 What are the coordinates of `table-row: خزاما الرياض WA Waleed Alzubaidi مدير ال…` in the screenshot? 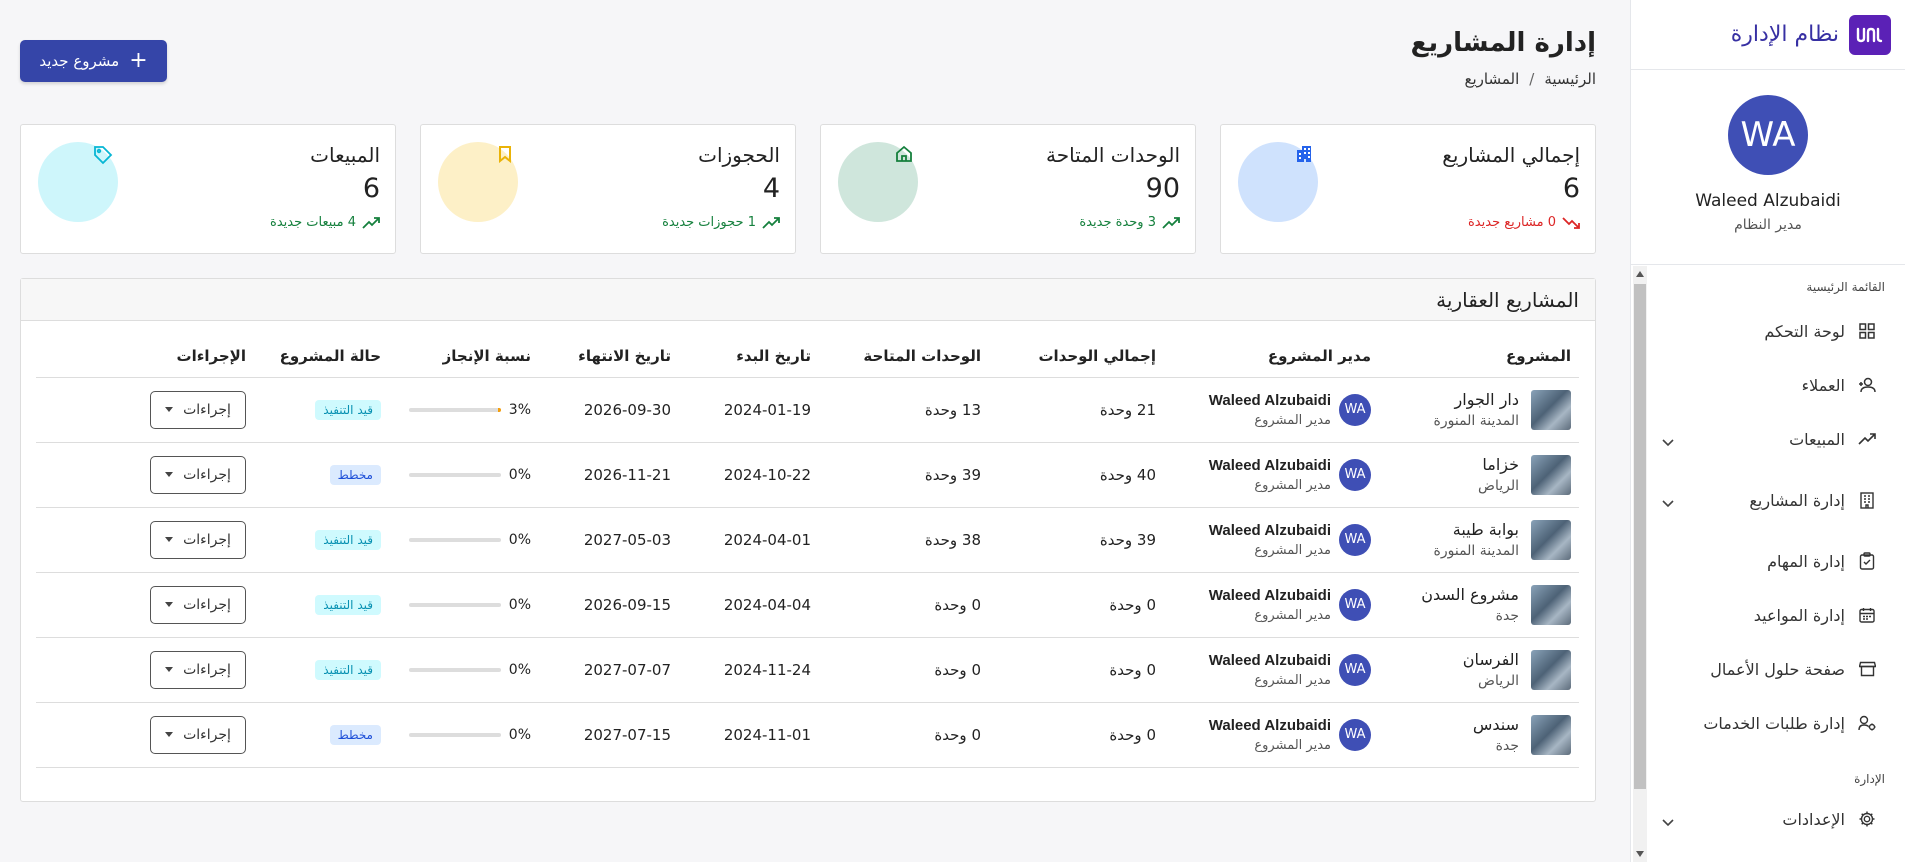 It's located at (807, 475).